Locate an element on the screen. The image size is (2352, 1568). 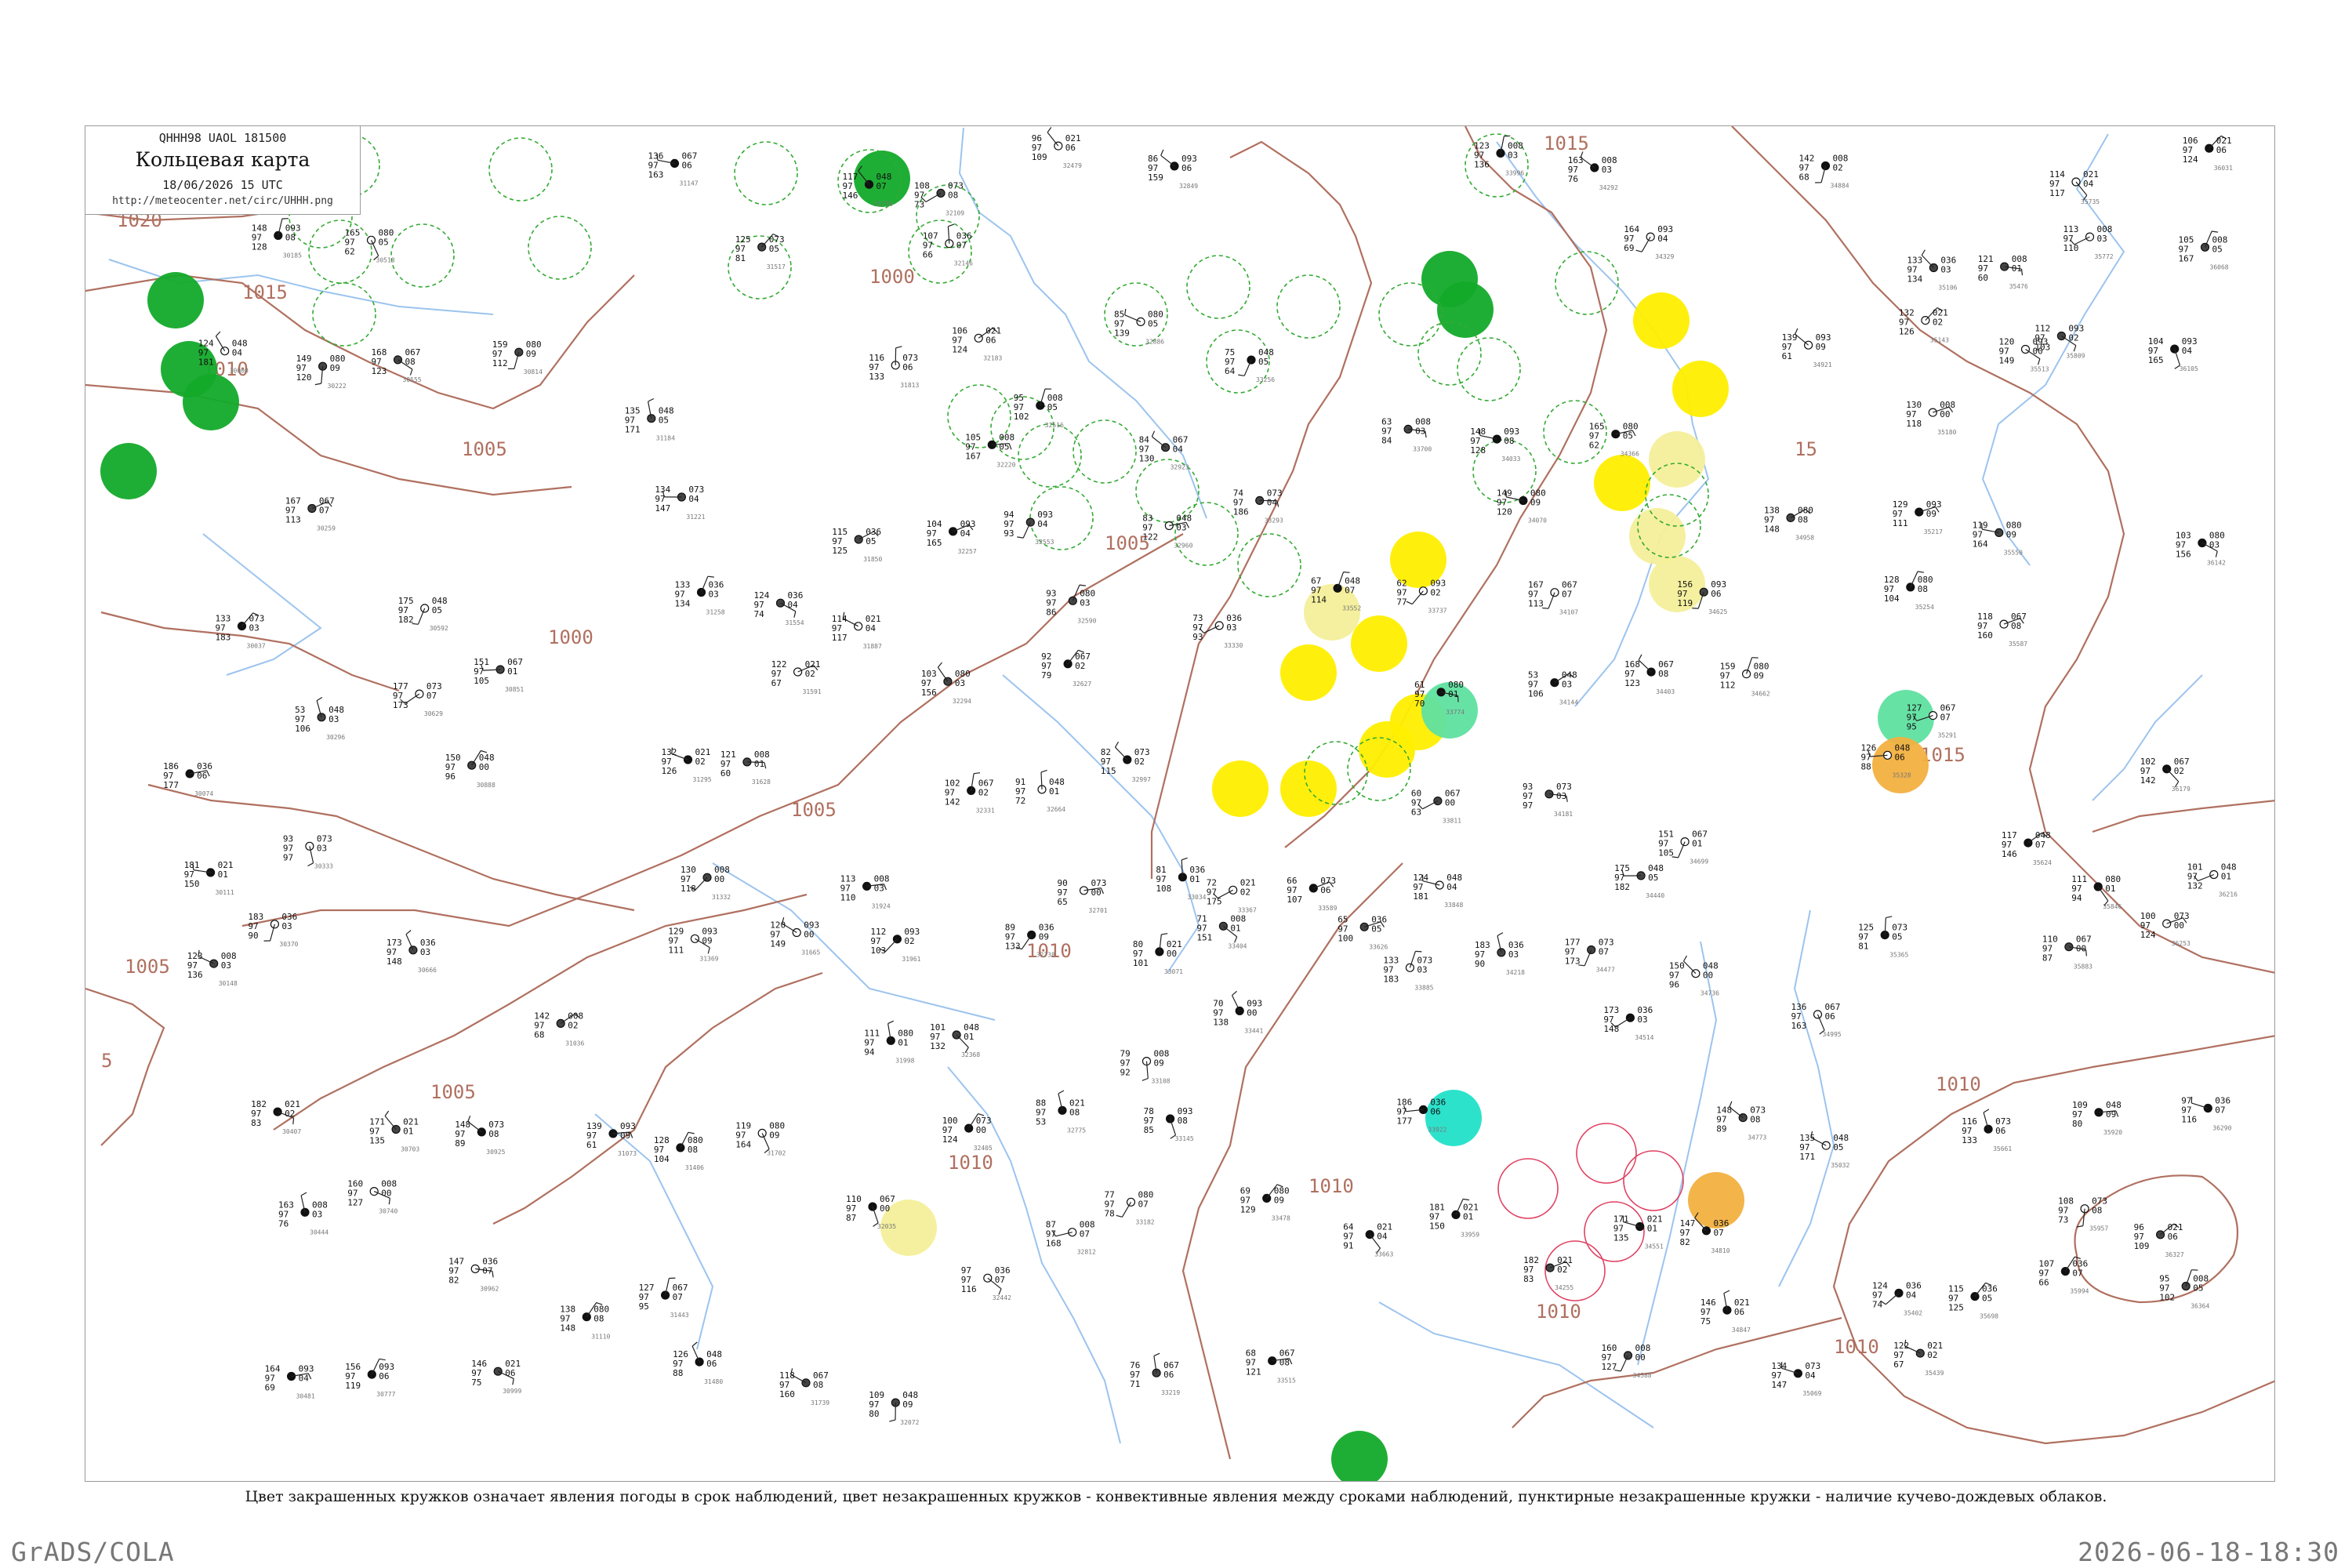
station-dew: 164 is located at coordinates (743, 1144).